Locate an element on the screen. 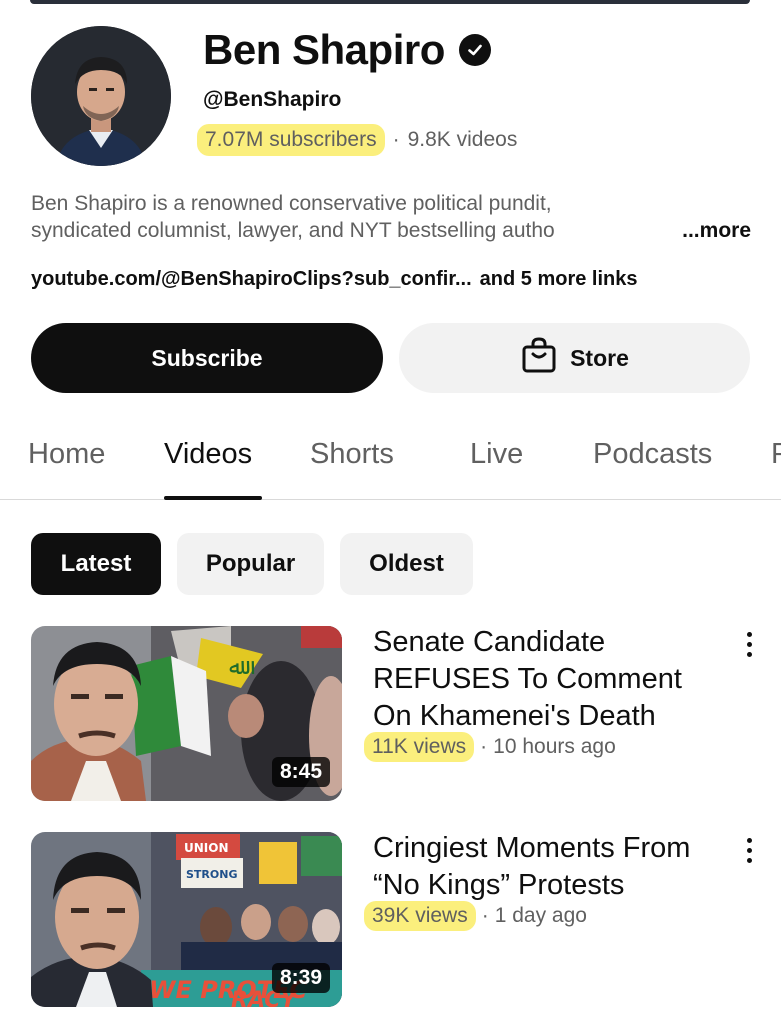 The width and height of the screenshot is (781, 1024). video-meta: 11K views · 10 hours ago is located at coordinates (490, 747).